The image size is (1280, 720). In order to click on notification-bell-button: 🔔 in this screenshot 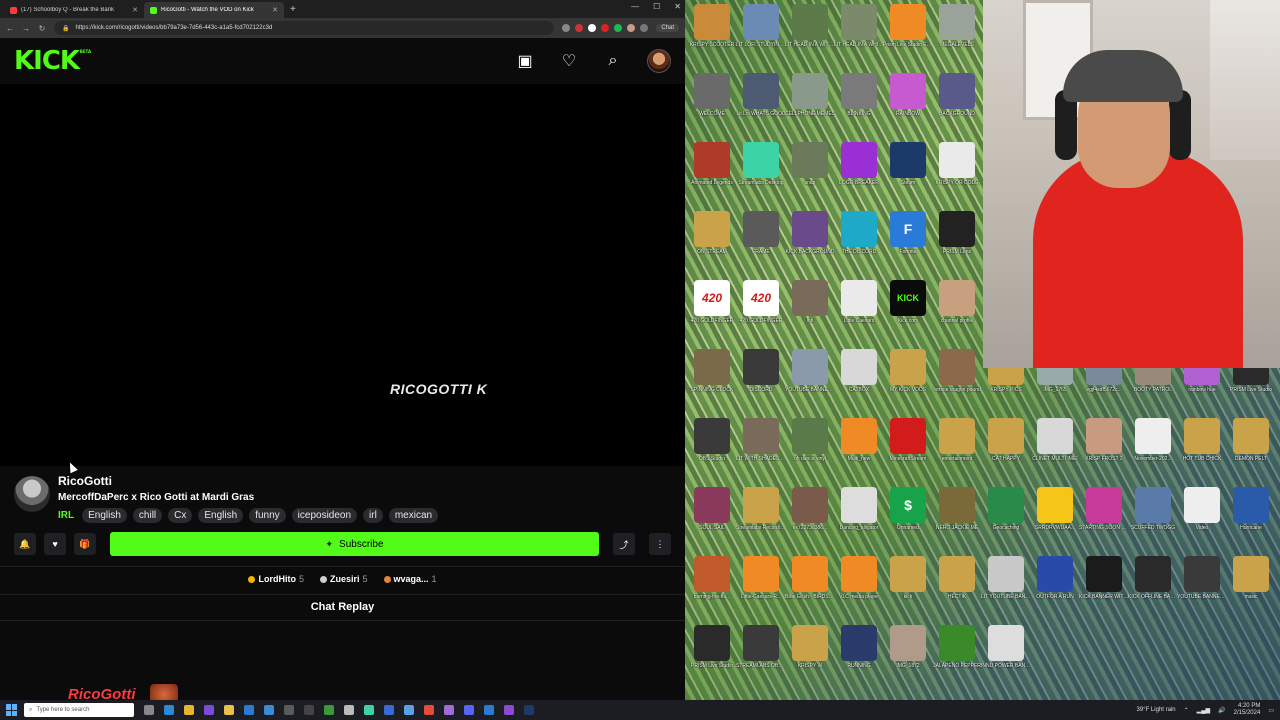, I will do `click(25, 544)`.